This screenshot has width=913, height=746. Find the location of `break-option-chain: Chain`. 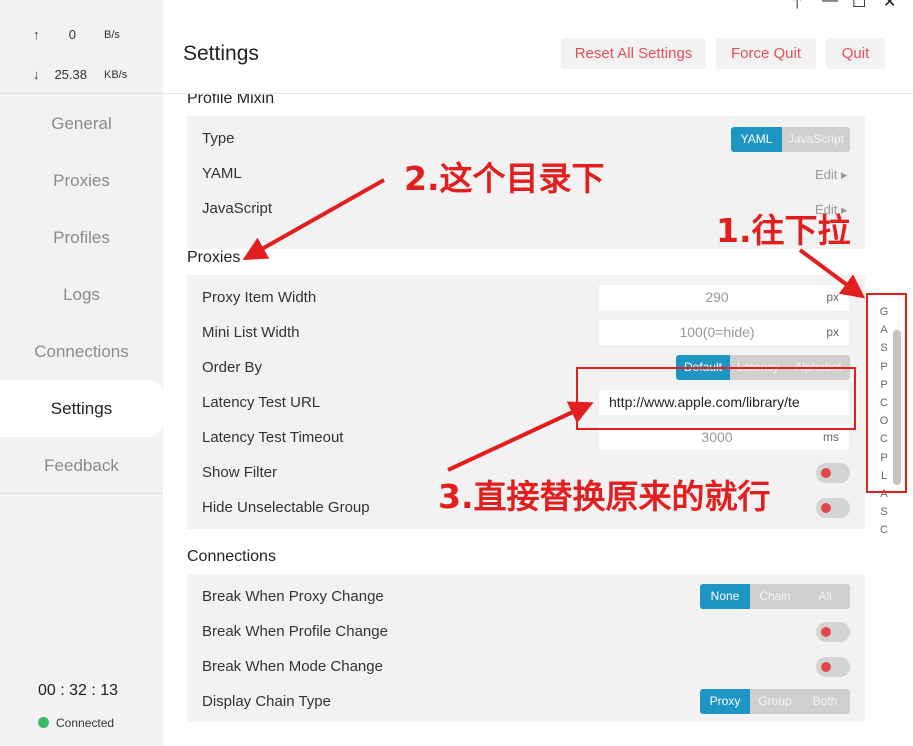

break-option-chain: Chain is located at coordinates (775, 596).